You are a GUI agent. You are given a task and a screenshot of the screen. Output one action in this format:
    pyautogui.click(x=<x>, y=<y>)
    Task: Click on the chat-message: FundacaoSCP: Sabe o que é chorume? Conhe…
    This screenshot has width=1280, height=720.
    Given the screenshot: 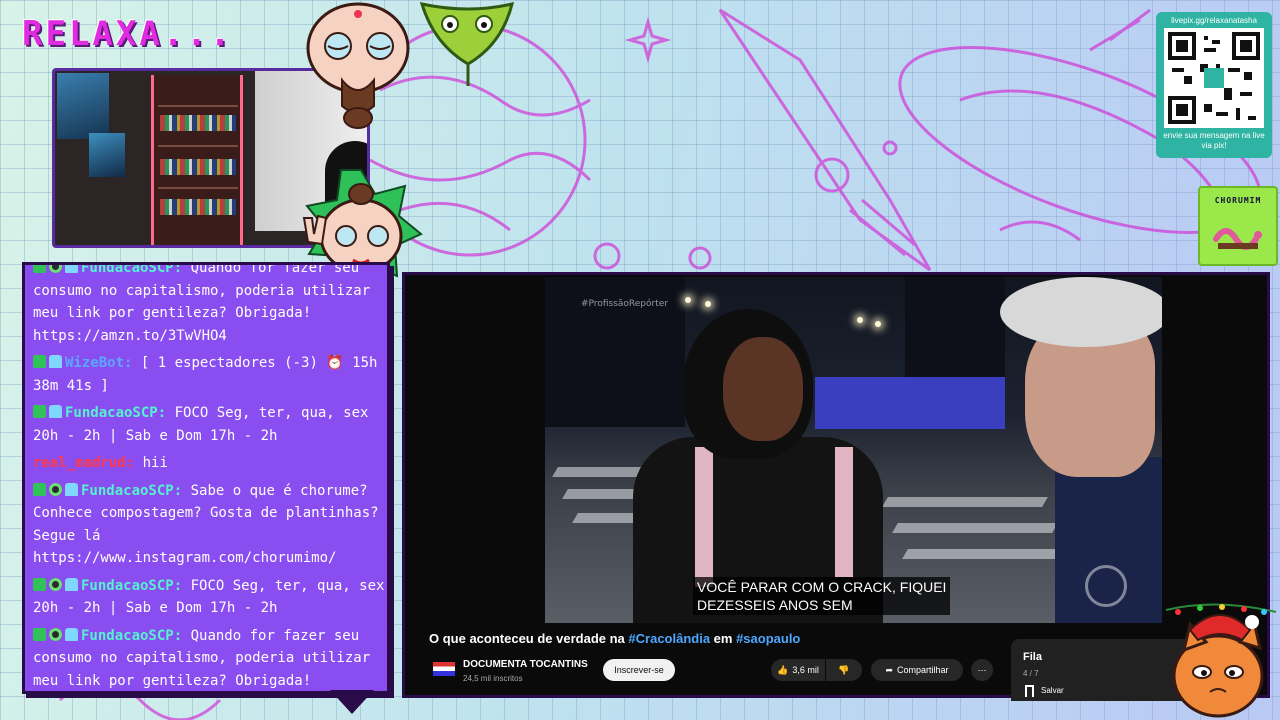 What is the action you would take?
    pyautogui.click(x=209, y=525)
    